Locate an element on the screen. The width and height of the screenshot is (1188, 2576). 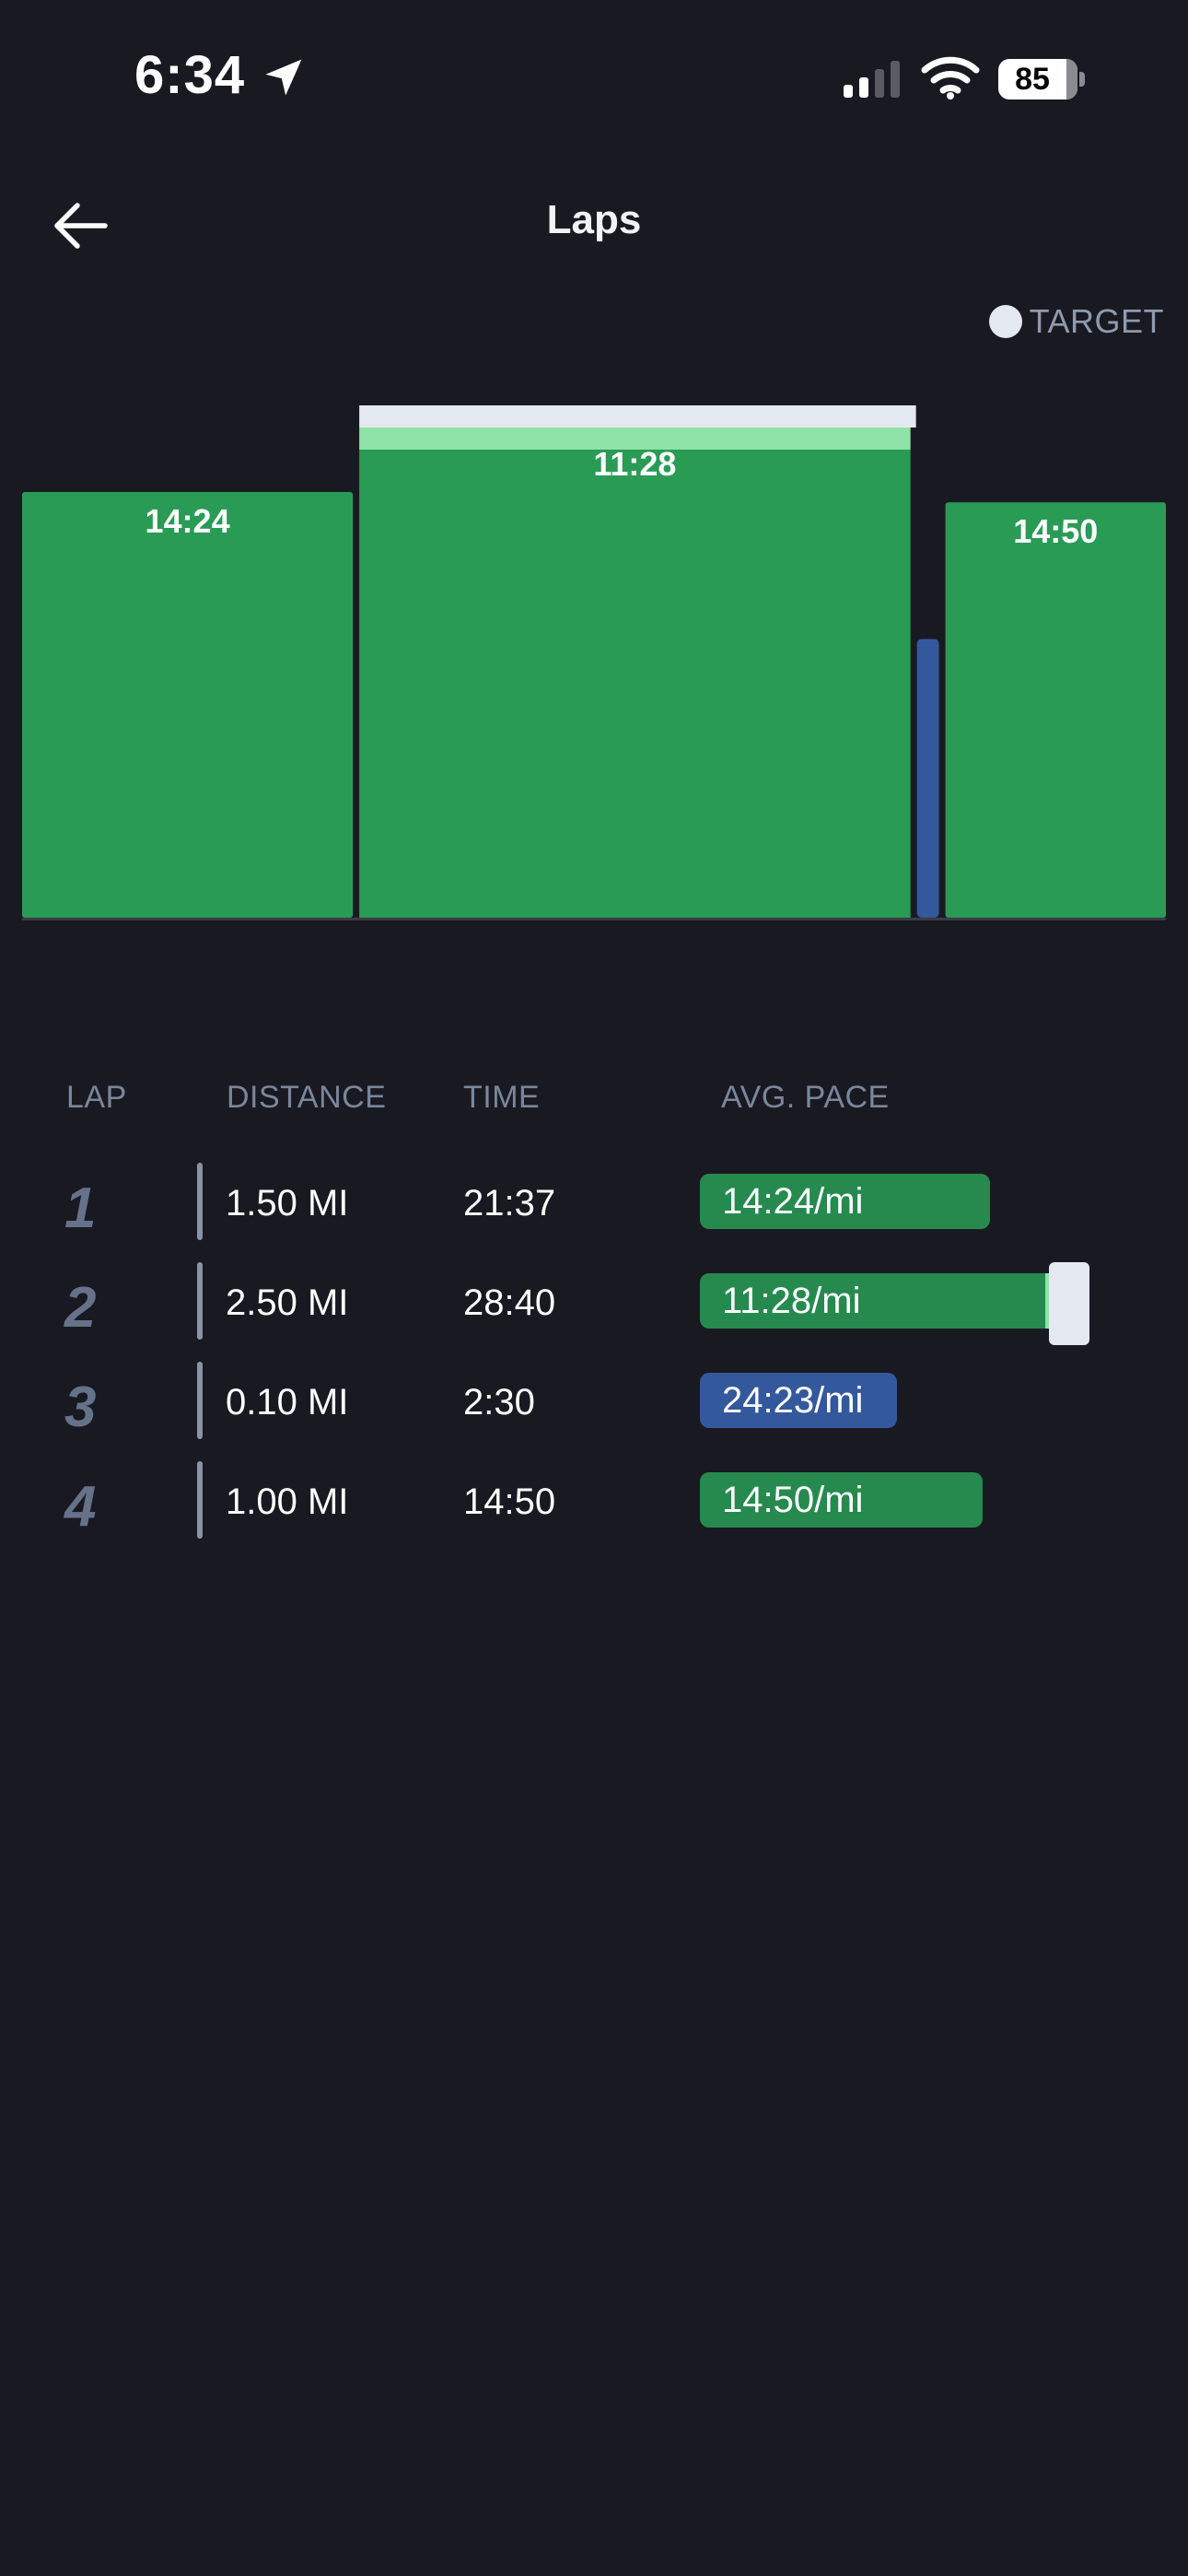
lap-distance: 0.10 MI is located at coordinates (287, 1403).